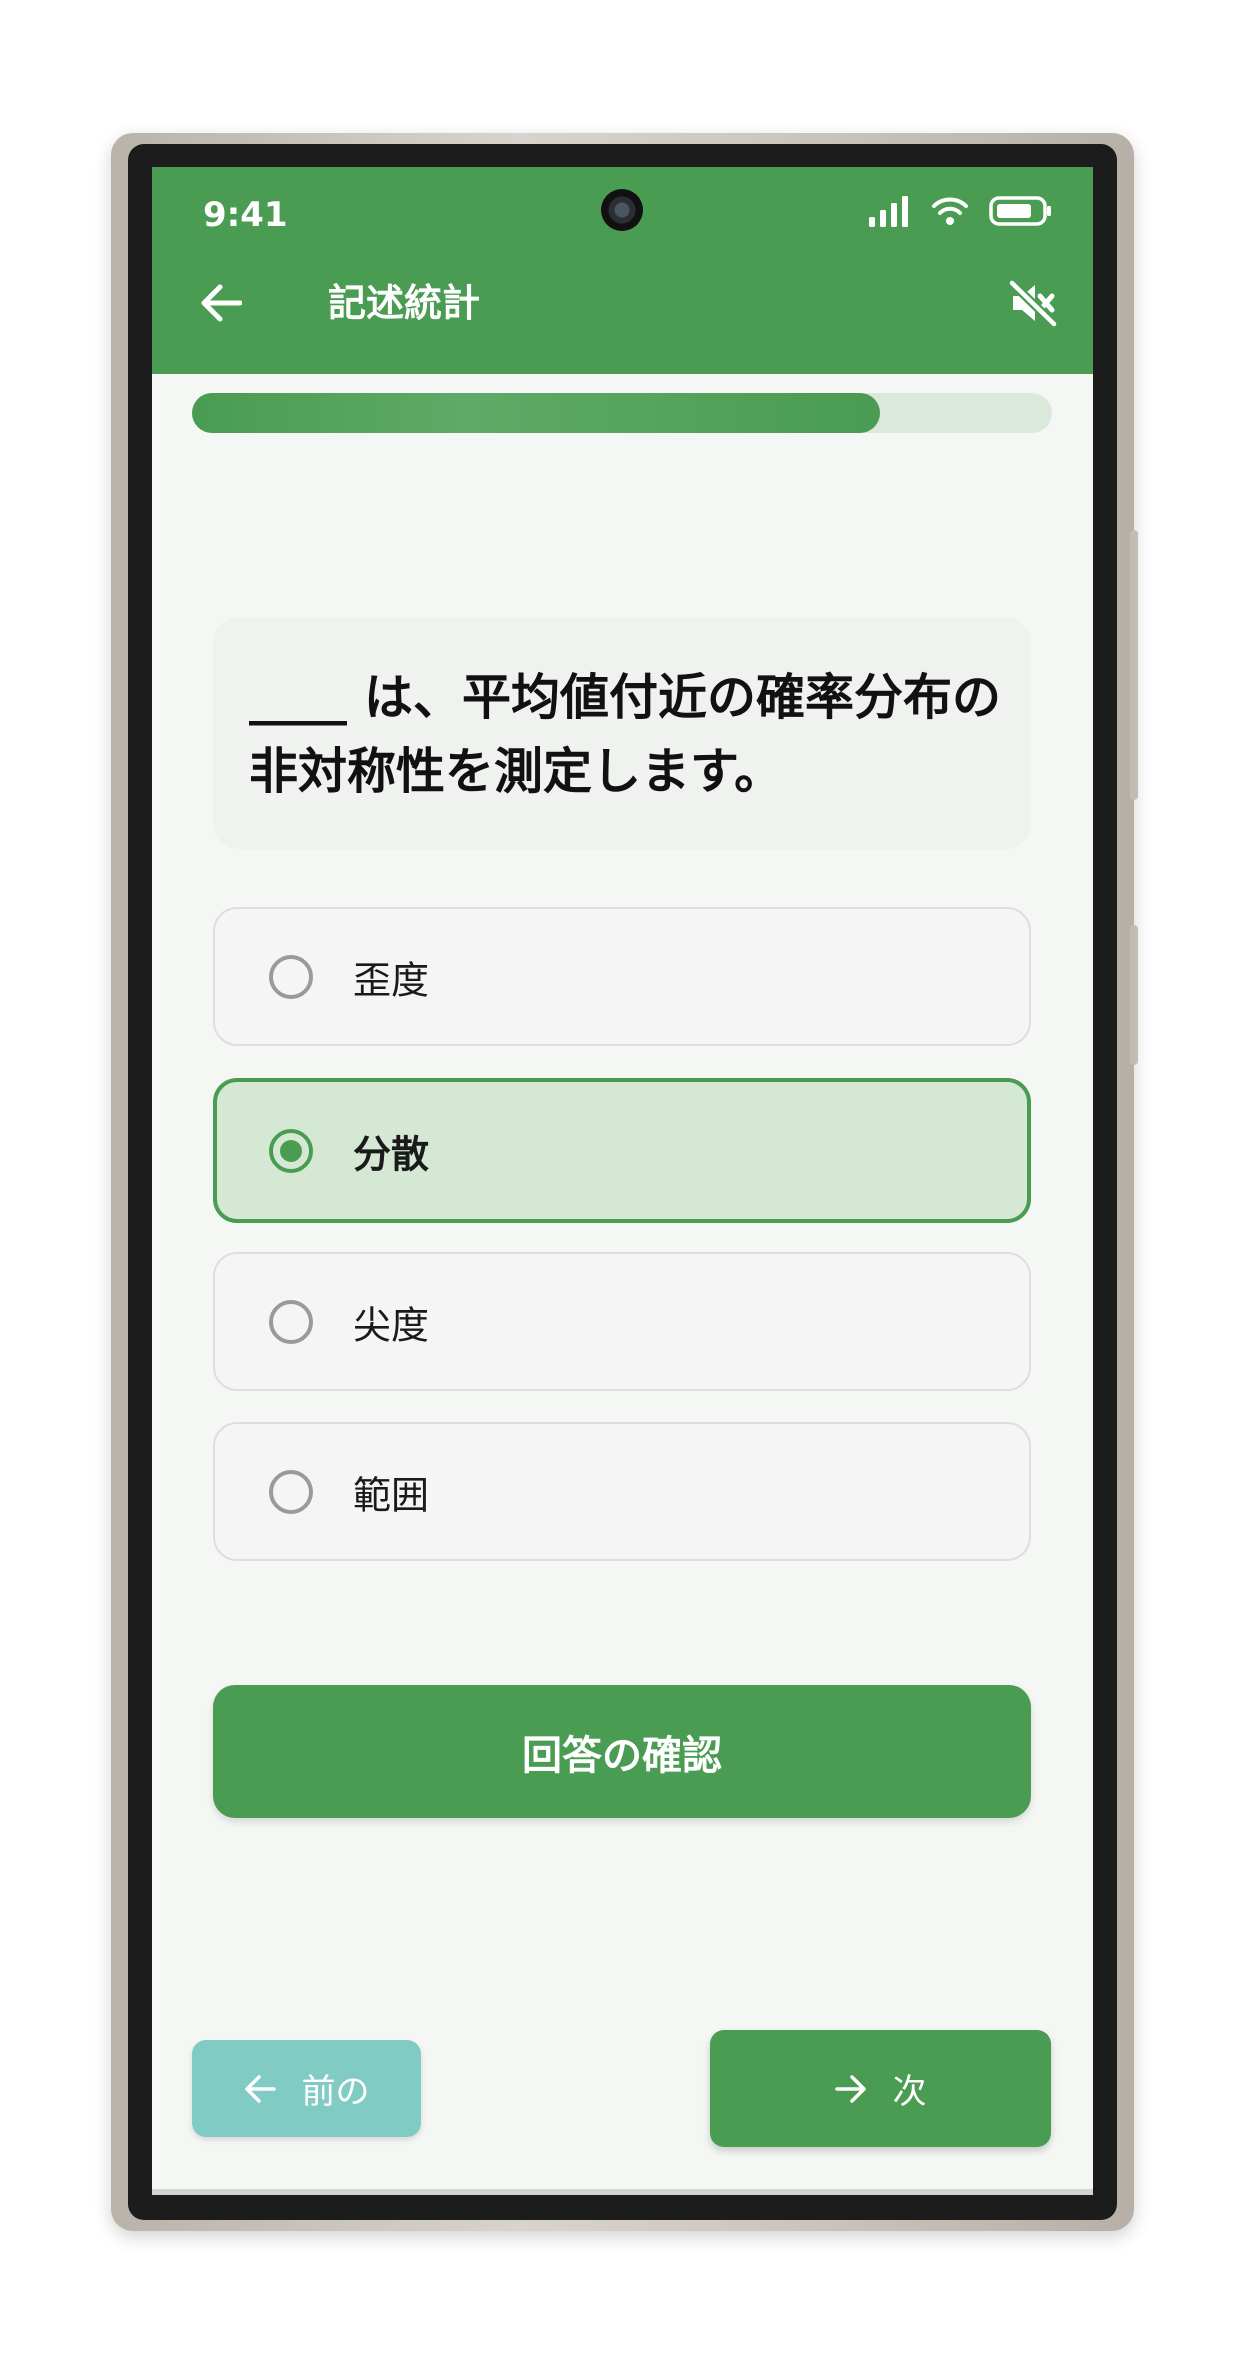 This screenshot has height=2359, width=1245. Describe the element at coordinates (880, 2088) in the screenshot. I see `next-button: 次` at that location.